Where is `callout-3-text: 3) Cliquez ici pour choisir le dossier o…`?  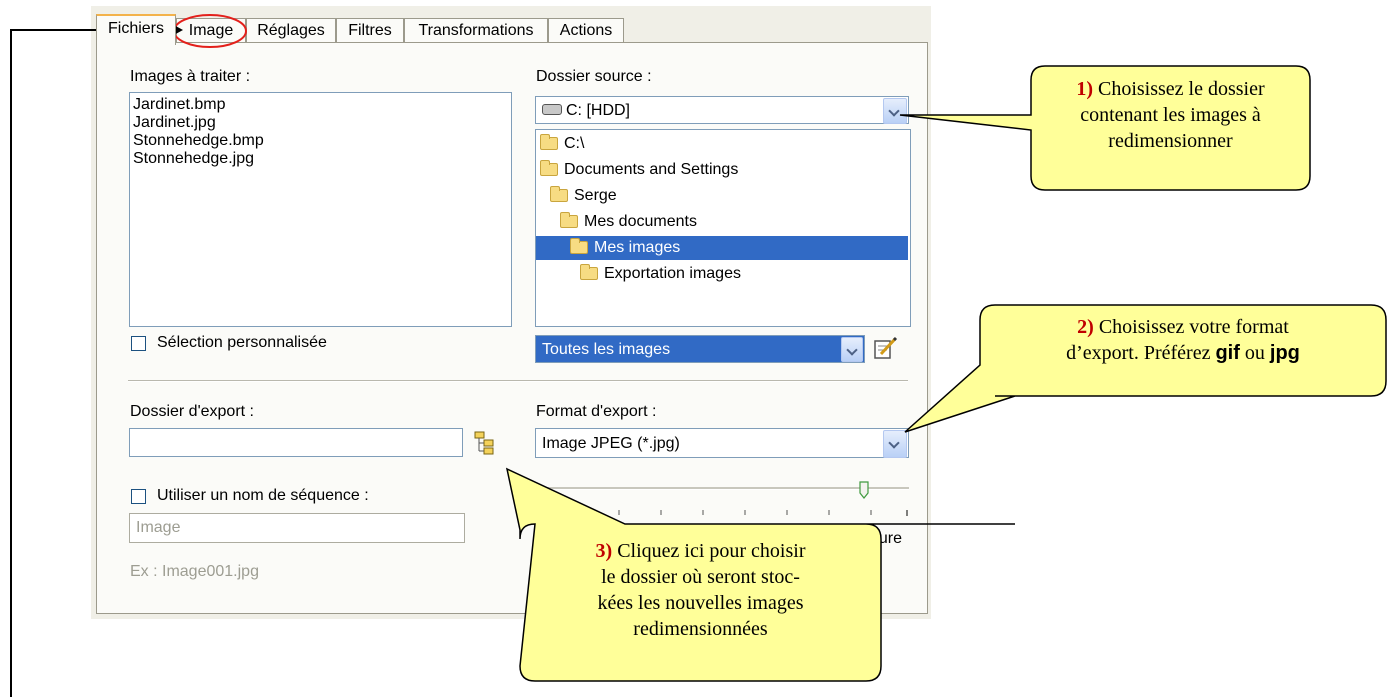 callout-3-text: 3) Cliquez ici pour choisir le dossier o… is located at coordinates (700, 590).